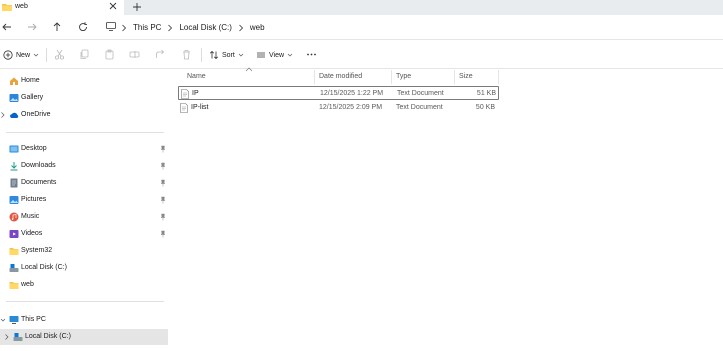  I want to click on home-icon, so click(14, 81).